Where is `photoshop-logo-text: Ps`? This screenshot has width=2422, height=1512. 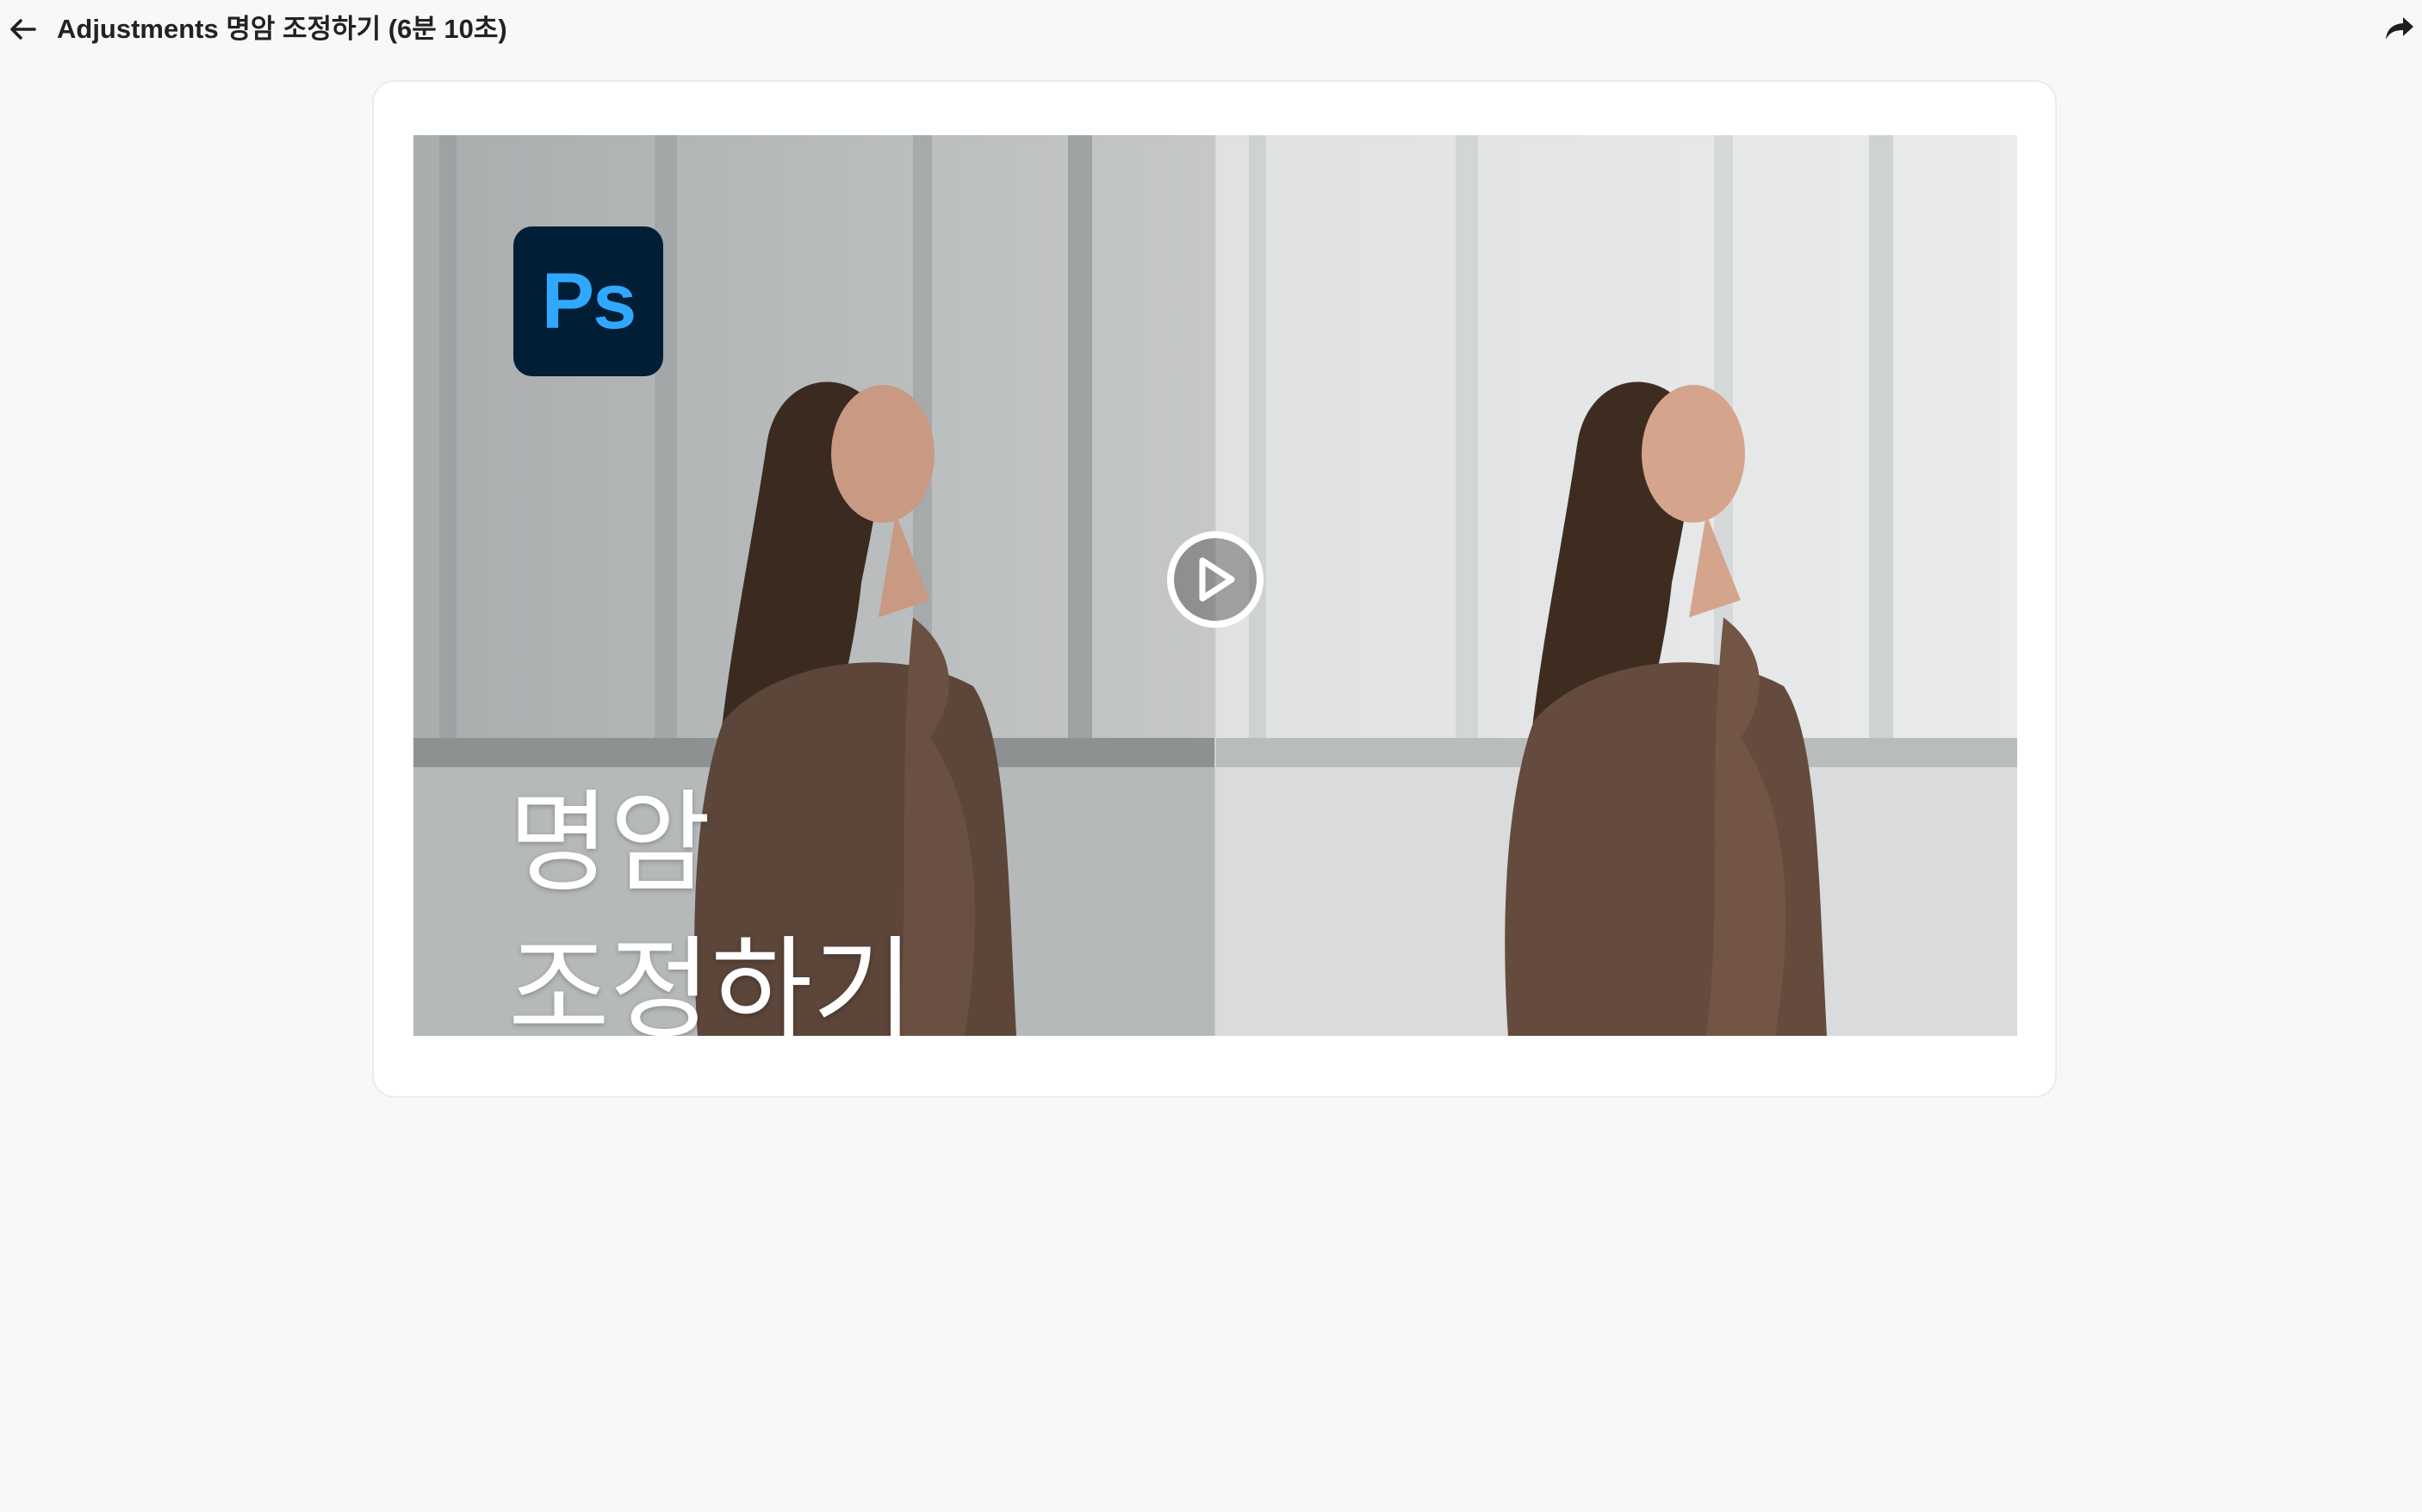 photoshop-logo-text: Ps is located at coordinates (589, 301).